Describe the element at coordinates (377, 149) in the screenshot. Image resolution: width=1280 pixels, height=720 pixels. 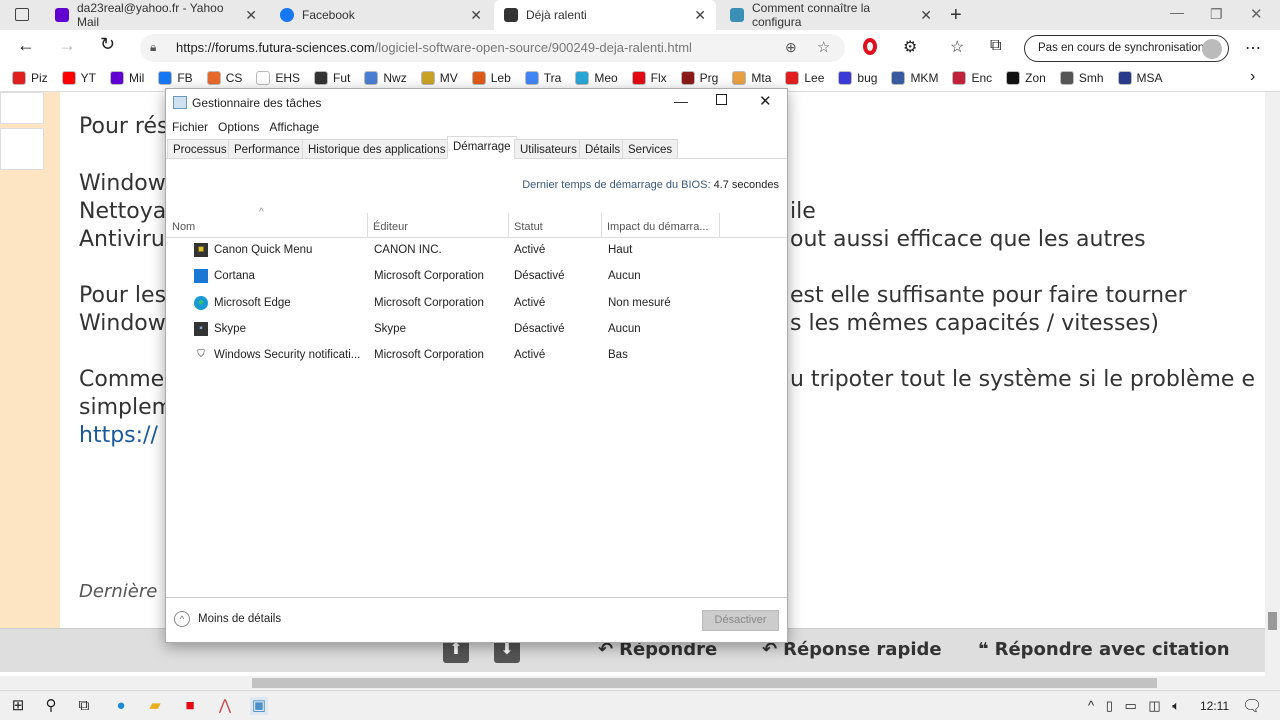
I see `tab-historique: Historique des applications` at that location.